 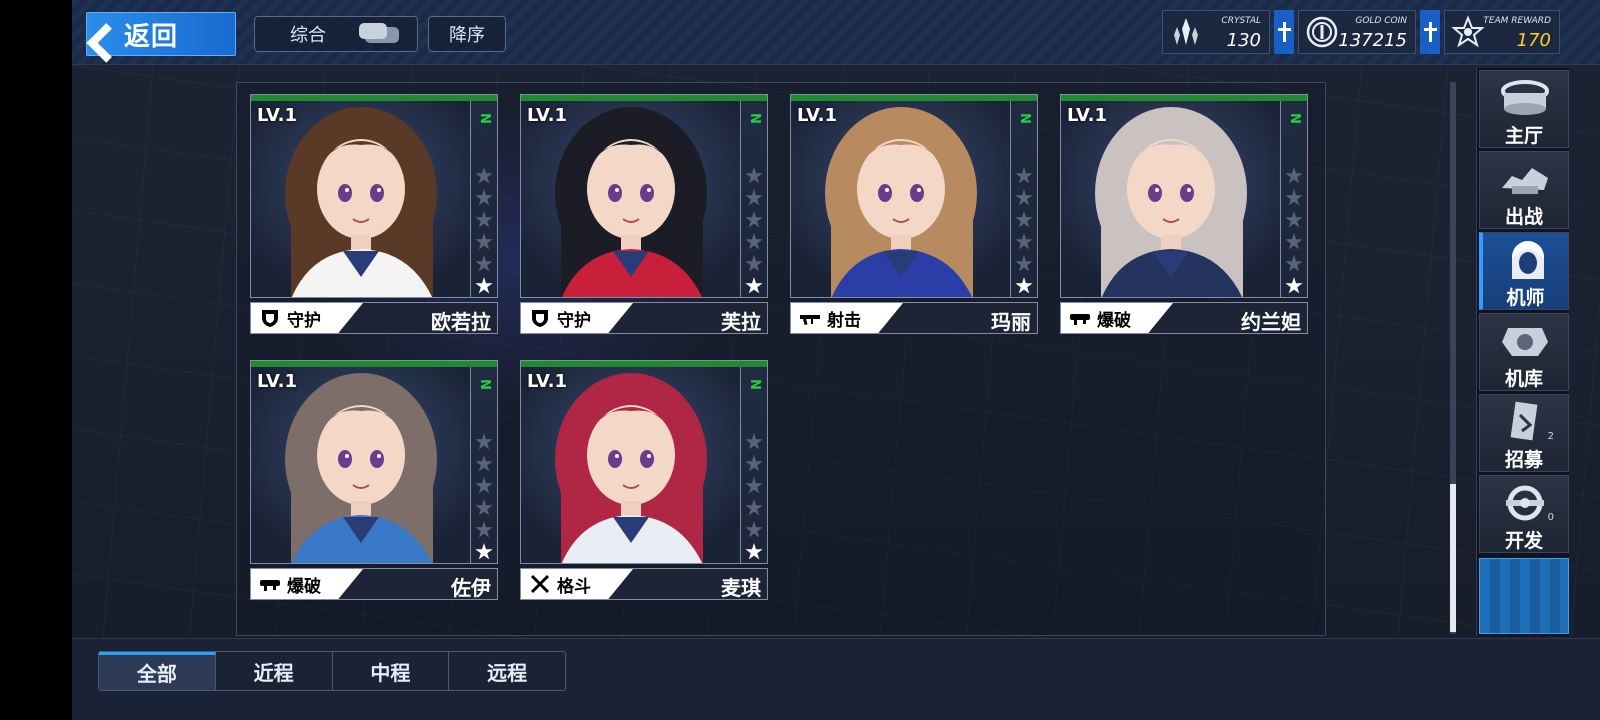 I want to click on gold-coin-icon, so click(x=1322, y=32).